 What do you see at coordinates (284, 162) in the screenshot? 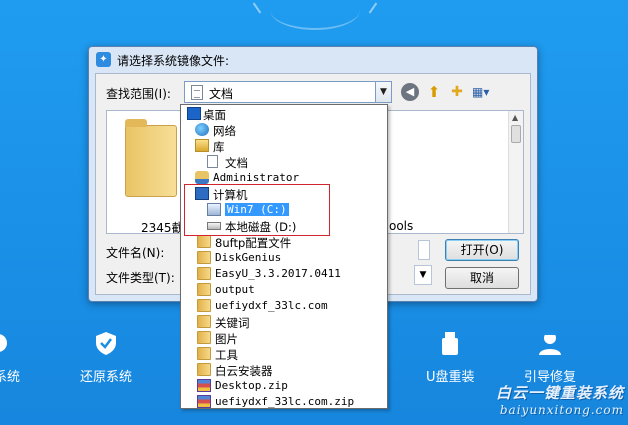
I see `list-item-documents: 文档` at bounding box center [284, 162].